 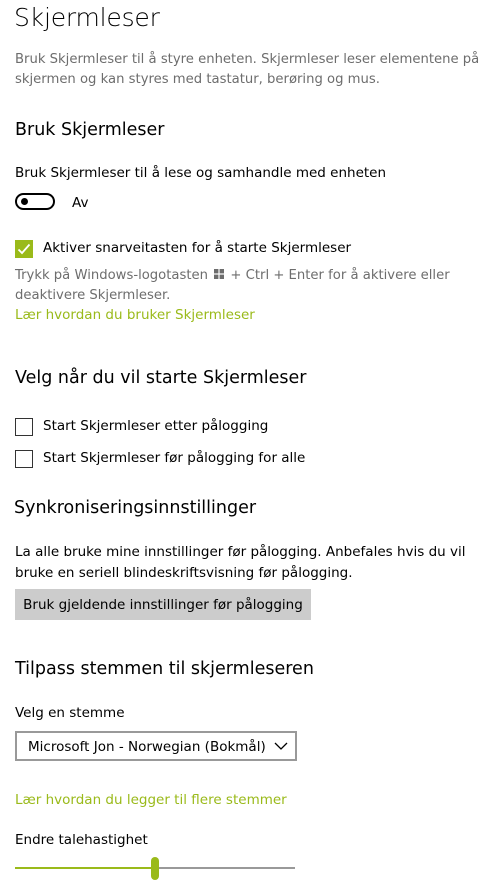 What do you see at coordinates (35, 201) in the screenshot?
I see `narrator-toggle` at bounding box center [35, 201].